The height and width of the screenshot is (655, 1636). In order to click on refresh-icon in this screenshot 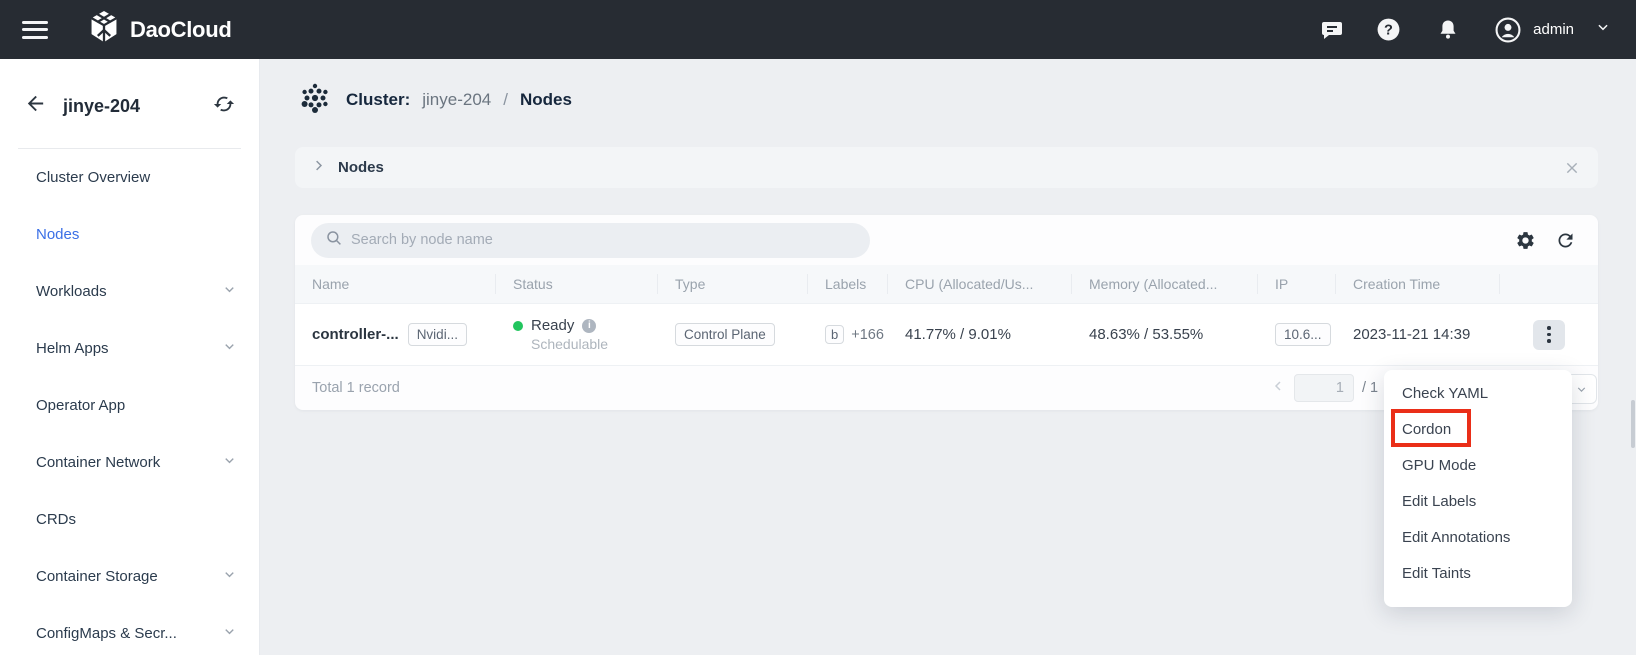, I will do `click(1565, 240)`.